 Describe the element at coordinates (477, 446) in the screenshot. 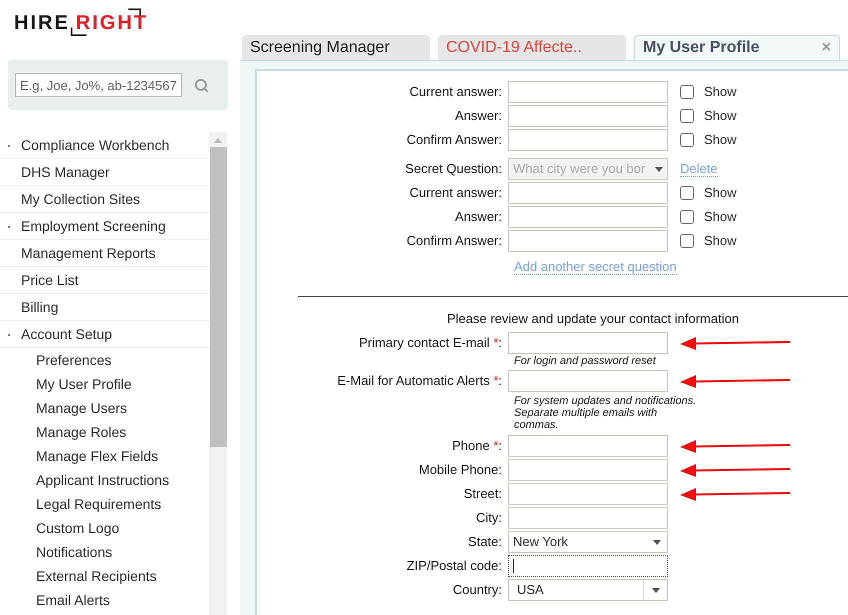

I see `field-label: Phone *:` at that location.